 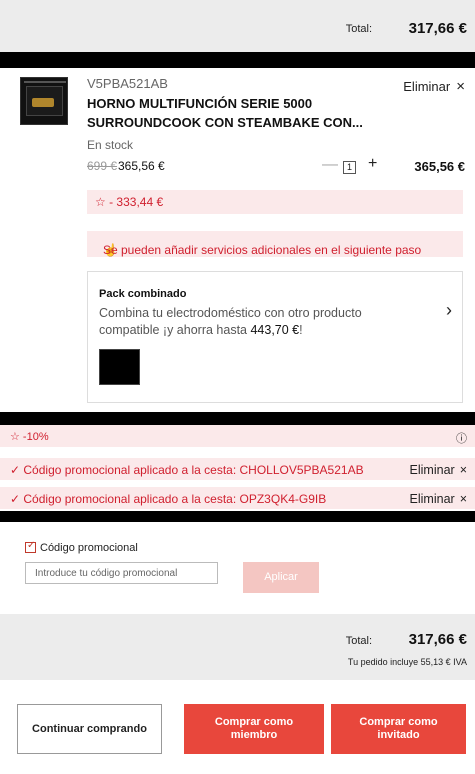 I want to click on percent-discount-row: ☆ -10% ⓘ, so click(x=237, y=436).